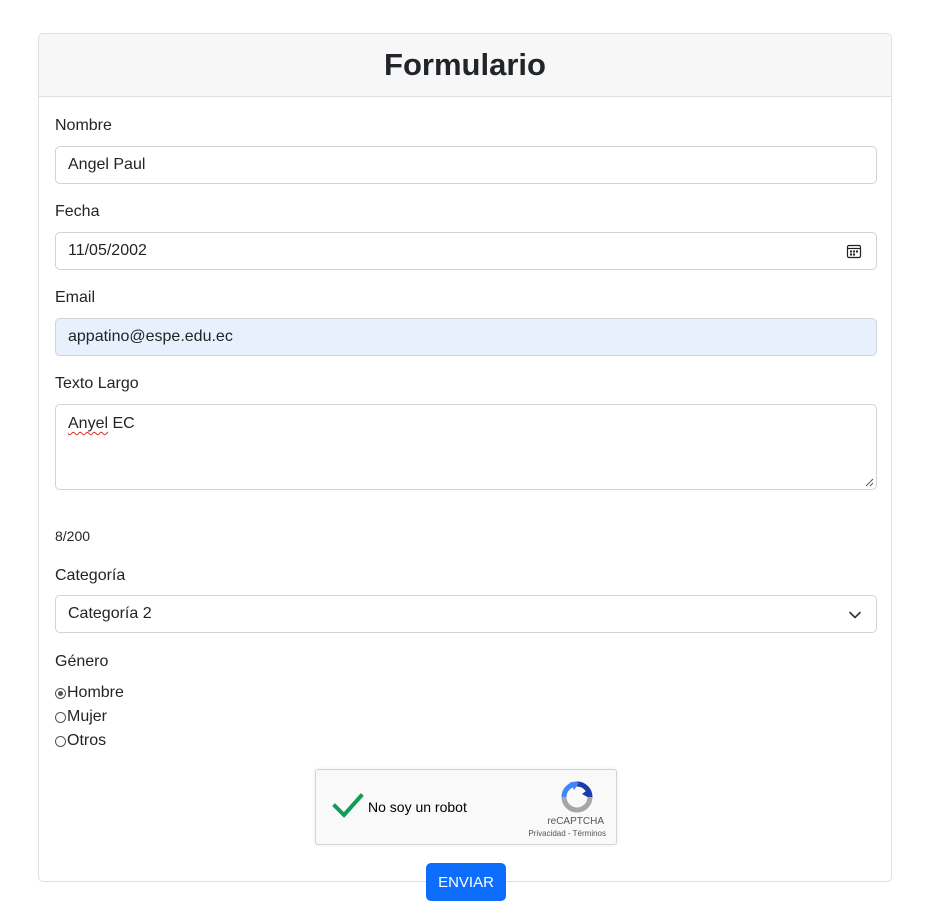  I want to click on texto-largo-label: Texto Largo, so click(97, 383).